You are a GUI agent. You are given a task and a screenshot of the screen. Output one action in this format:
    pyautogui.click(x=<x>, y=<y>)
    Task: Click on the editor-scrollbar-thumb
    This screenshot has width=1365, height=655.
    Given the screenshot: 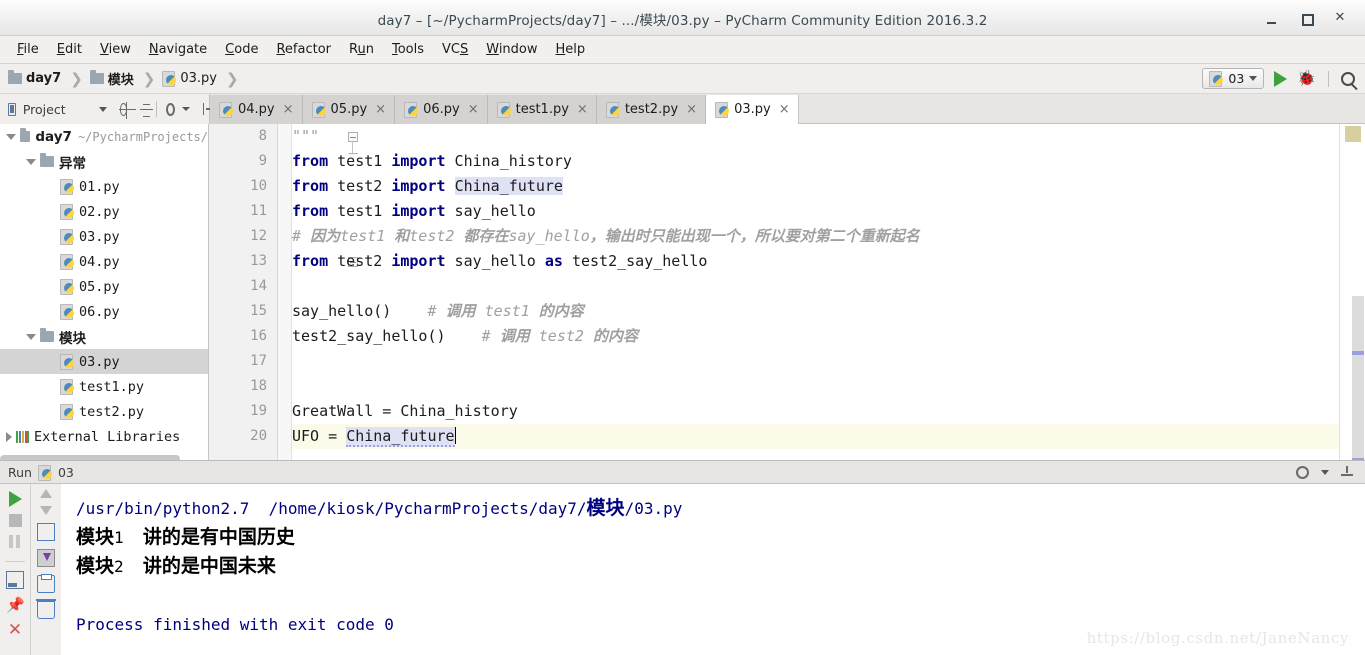 What is the action you would take?
    pyautogui.click(x=1358, y=390)
    